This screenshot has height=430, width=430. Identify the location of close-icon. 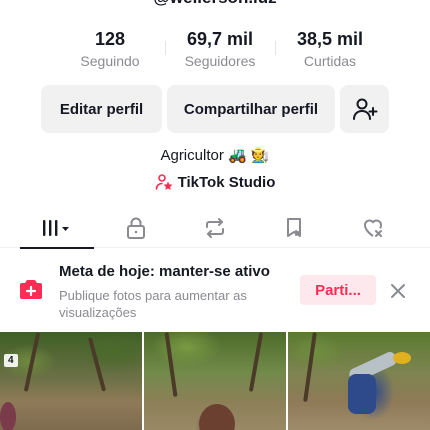
(398, 291).